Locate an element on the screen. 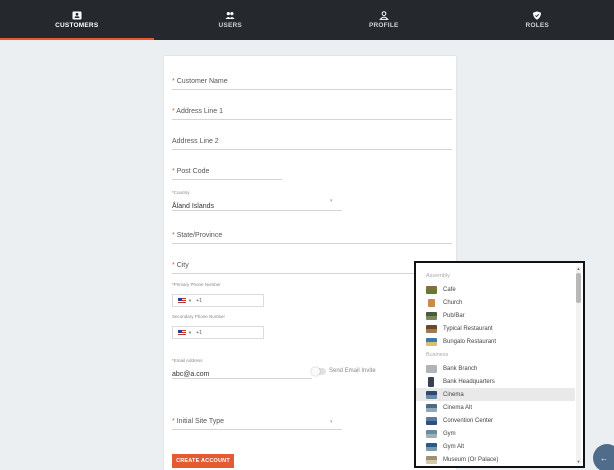 The height and width of the screenshot is (470, 614). cinema-alt-icon is located at coordinates (431, 408).